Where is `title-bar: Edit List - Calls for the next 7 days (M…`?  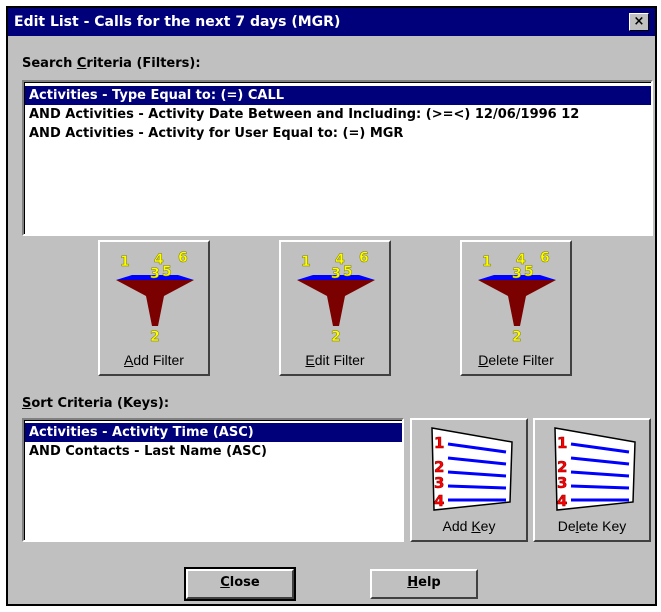 title-bar: Edit List - Calls for the next 7 days (M… is located at coordinates (331, 22).